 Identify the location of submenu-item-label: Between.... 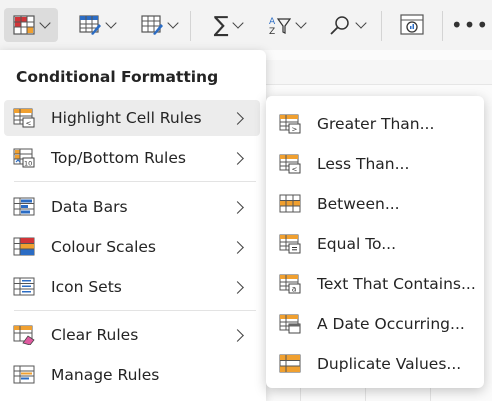
(358, 204).